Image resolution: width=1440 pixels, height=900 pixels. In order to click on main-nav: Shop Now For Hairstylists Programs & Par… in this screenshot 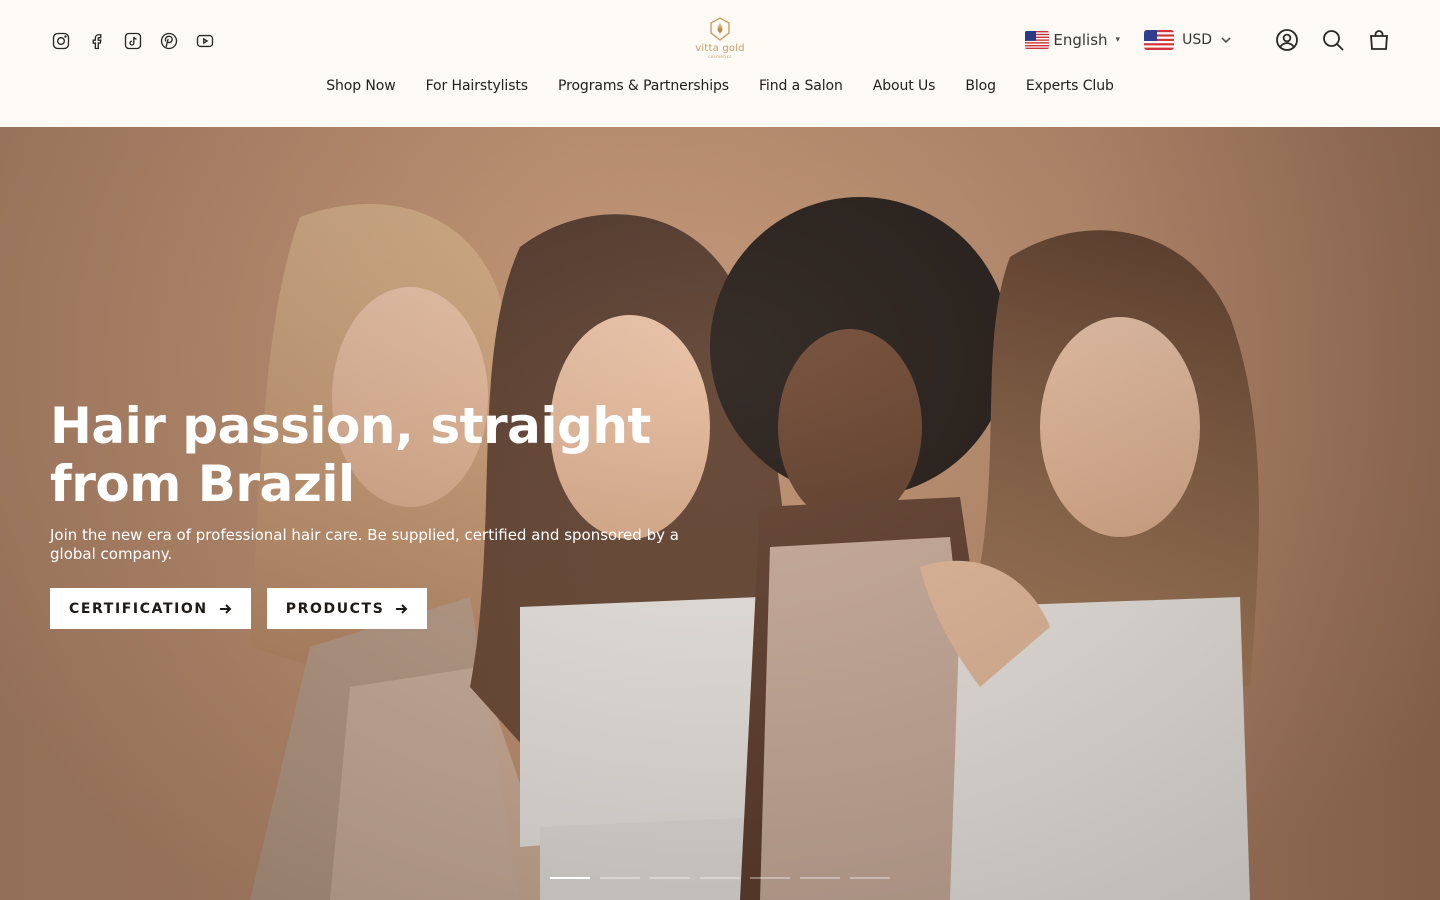, I will do `click(720, 86)`.